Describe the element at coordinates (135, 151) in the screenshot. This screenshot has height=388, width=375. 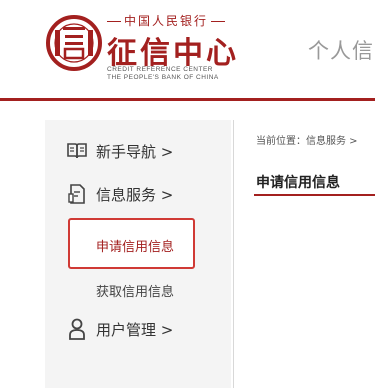
I see `sidebar-item-label: 新手导航 >` at that location.